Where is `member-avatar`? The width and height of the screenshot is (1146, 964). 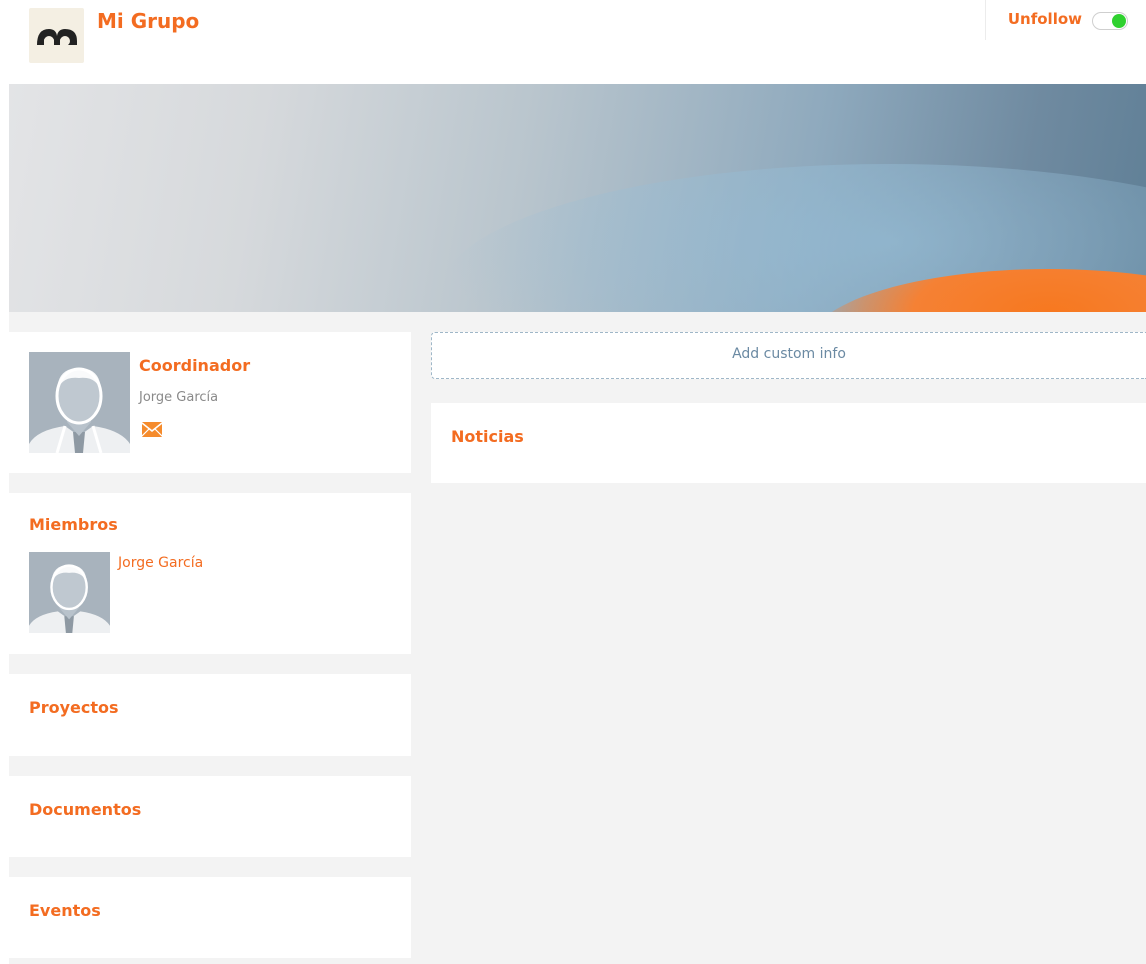
member-avatar is located at coordinates (69, 592).